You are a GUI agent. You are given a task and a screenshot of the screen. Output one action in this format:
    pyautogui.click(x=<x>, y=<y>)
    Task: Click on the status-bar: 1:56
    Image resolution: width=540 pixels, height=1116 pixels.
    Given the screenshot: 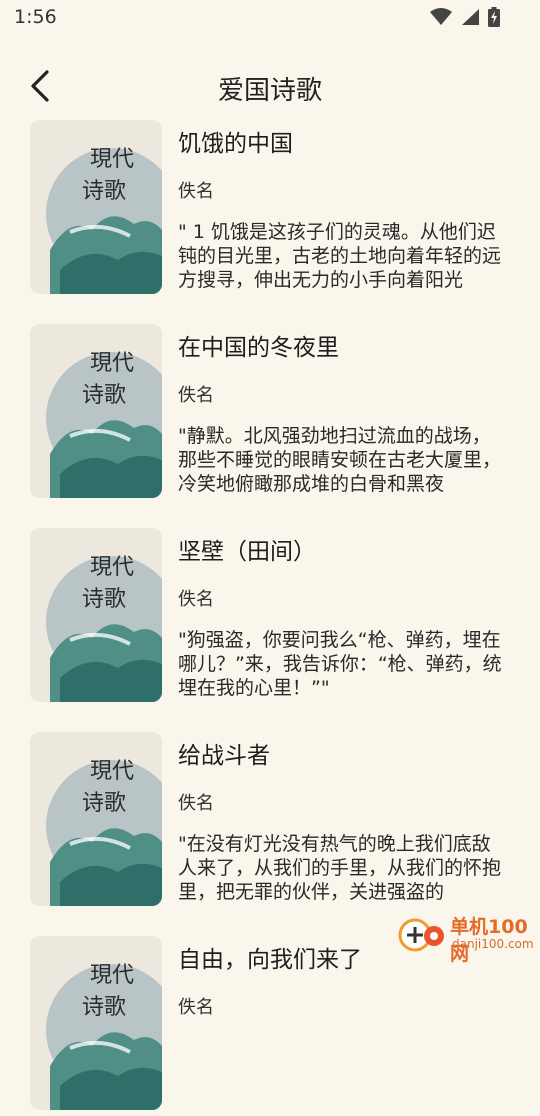 What is the action you would take?
    pyautogui.click(x=270, y=18)
    